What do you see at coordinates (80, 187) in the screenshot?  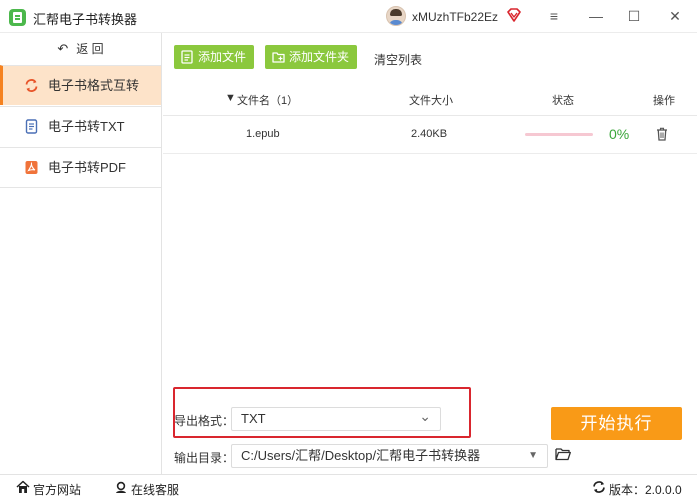 I see `sidebar-divider` at bounding box center [80, 187].